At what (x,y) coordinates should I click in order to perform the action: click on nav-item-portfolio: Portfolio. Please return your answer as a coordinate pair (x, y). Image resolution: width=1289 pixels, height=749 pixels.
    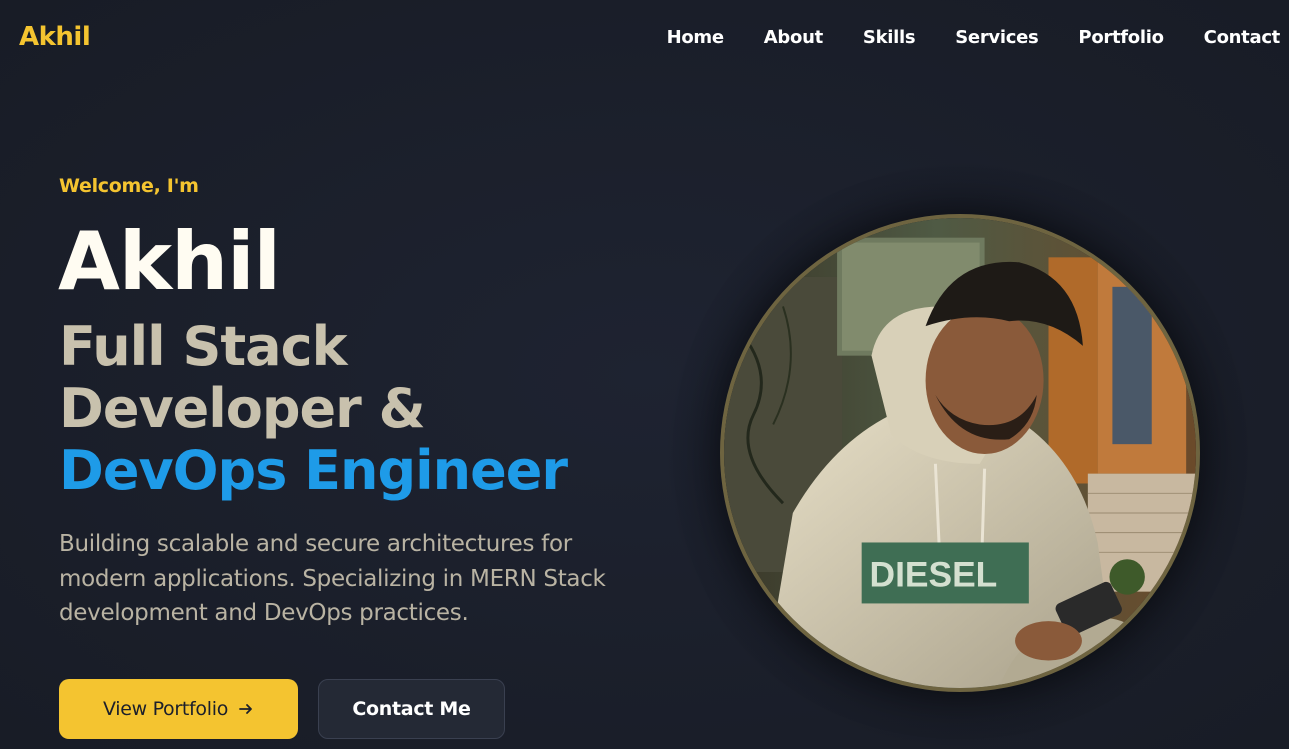
    Looking at the image, I should click on (1121, 37).